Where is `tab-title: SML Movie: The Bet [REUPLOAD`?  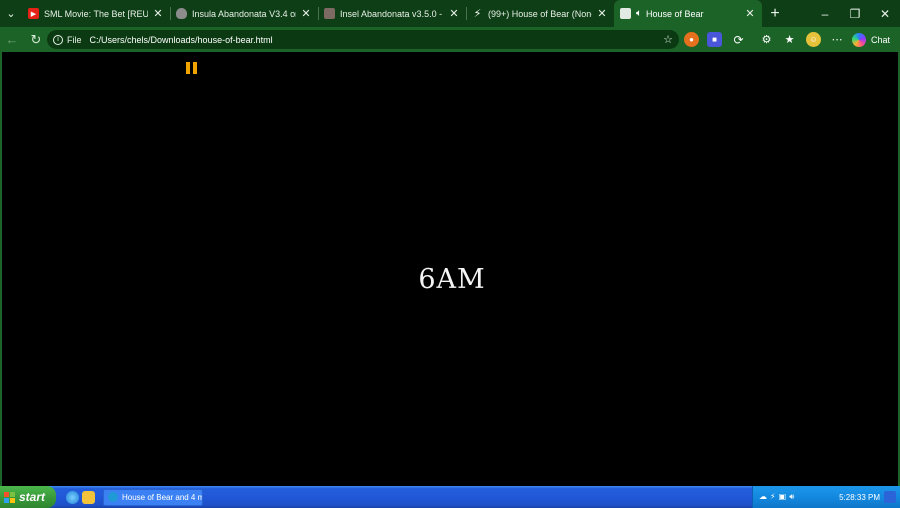
tab-title: SML Movie: The Bet [REUPLOAD is located at coordinates (96, 13).